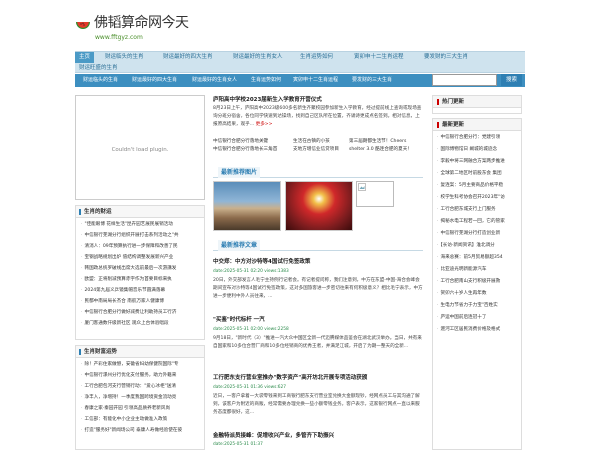 The height and width of the screenshot is (450, 600). I want to click on article-title: 工行肥东支行营业室推办"数字资产"高开坊北开展专项活动获颁, so click(290, 378).